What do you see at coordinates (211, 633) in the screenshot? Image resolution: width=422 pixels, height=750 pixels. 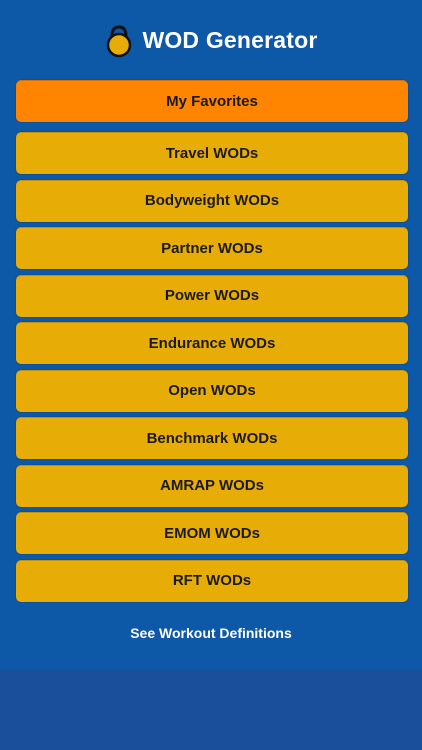 I see `workout-definitions-link: See Workout Definitions` at bounding box center [211, 633].